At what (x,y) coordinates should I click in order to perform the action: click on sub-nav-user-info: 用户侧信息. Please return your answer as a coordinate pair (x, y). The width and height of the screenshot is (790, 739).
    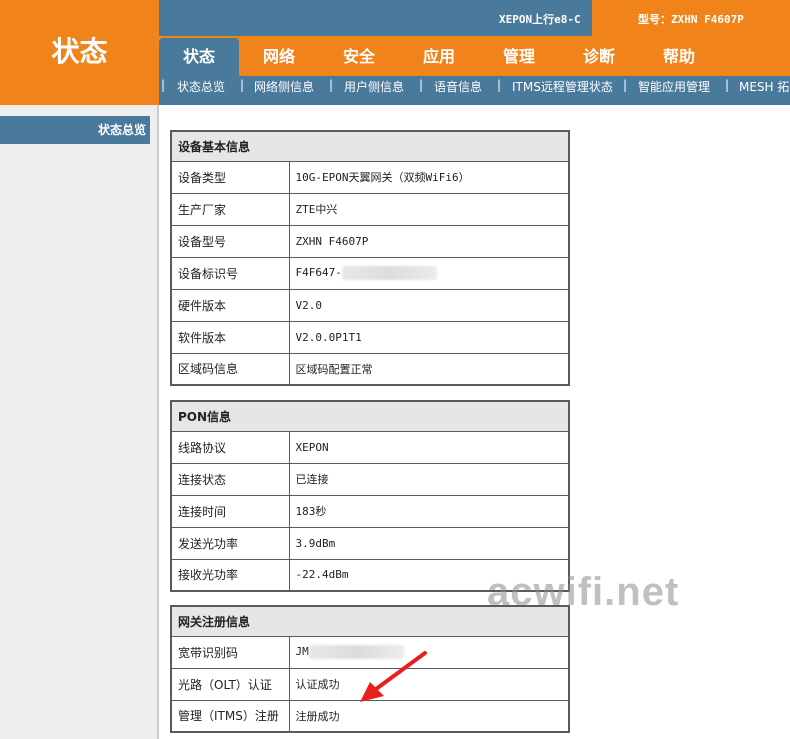
    Looking at the image, I should click on (374, 86).